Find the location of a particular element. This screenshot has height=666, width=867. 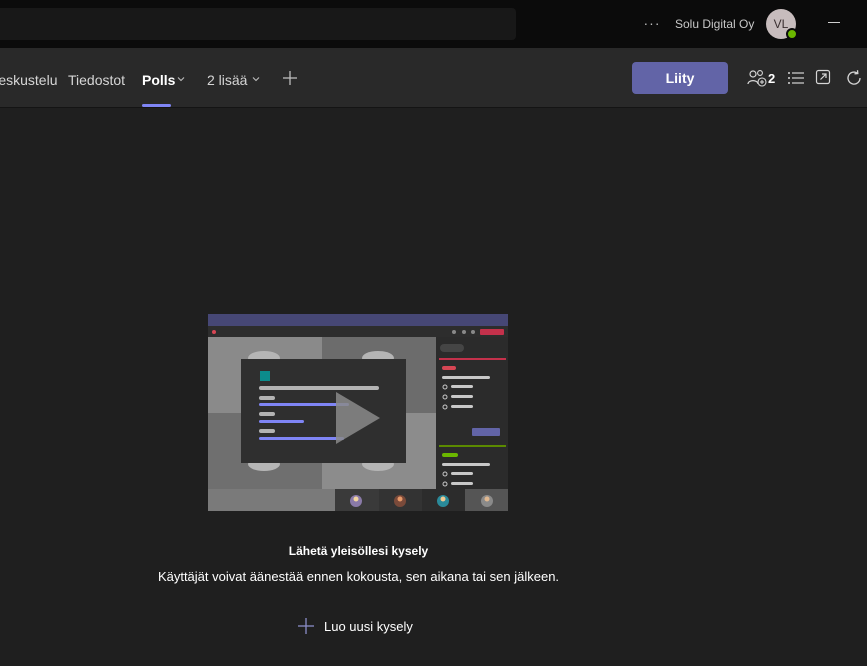

participants-icon is located at coordinates (757, 78).